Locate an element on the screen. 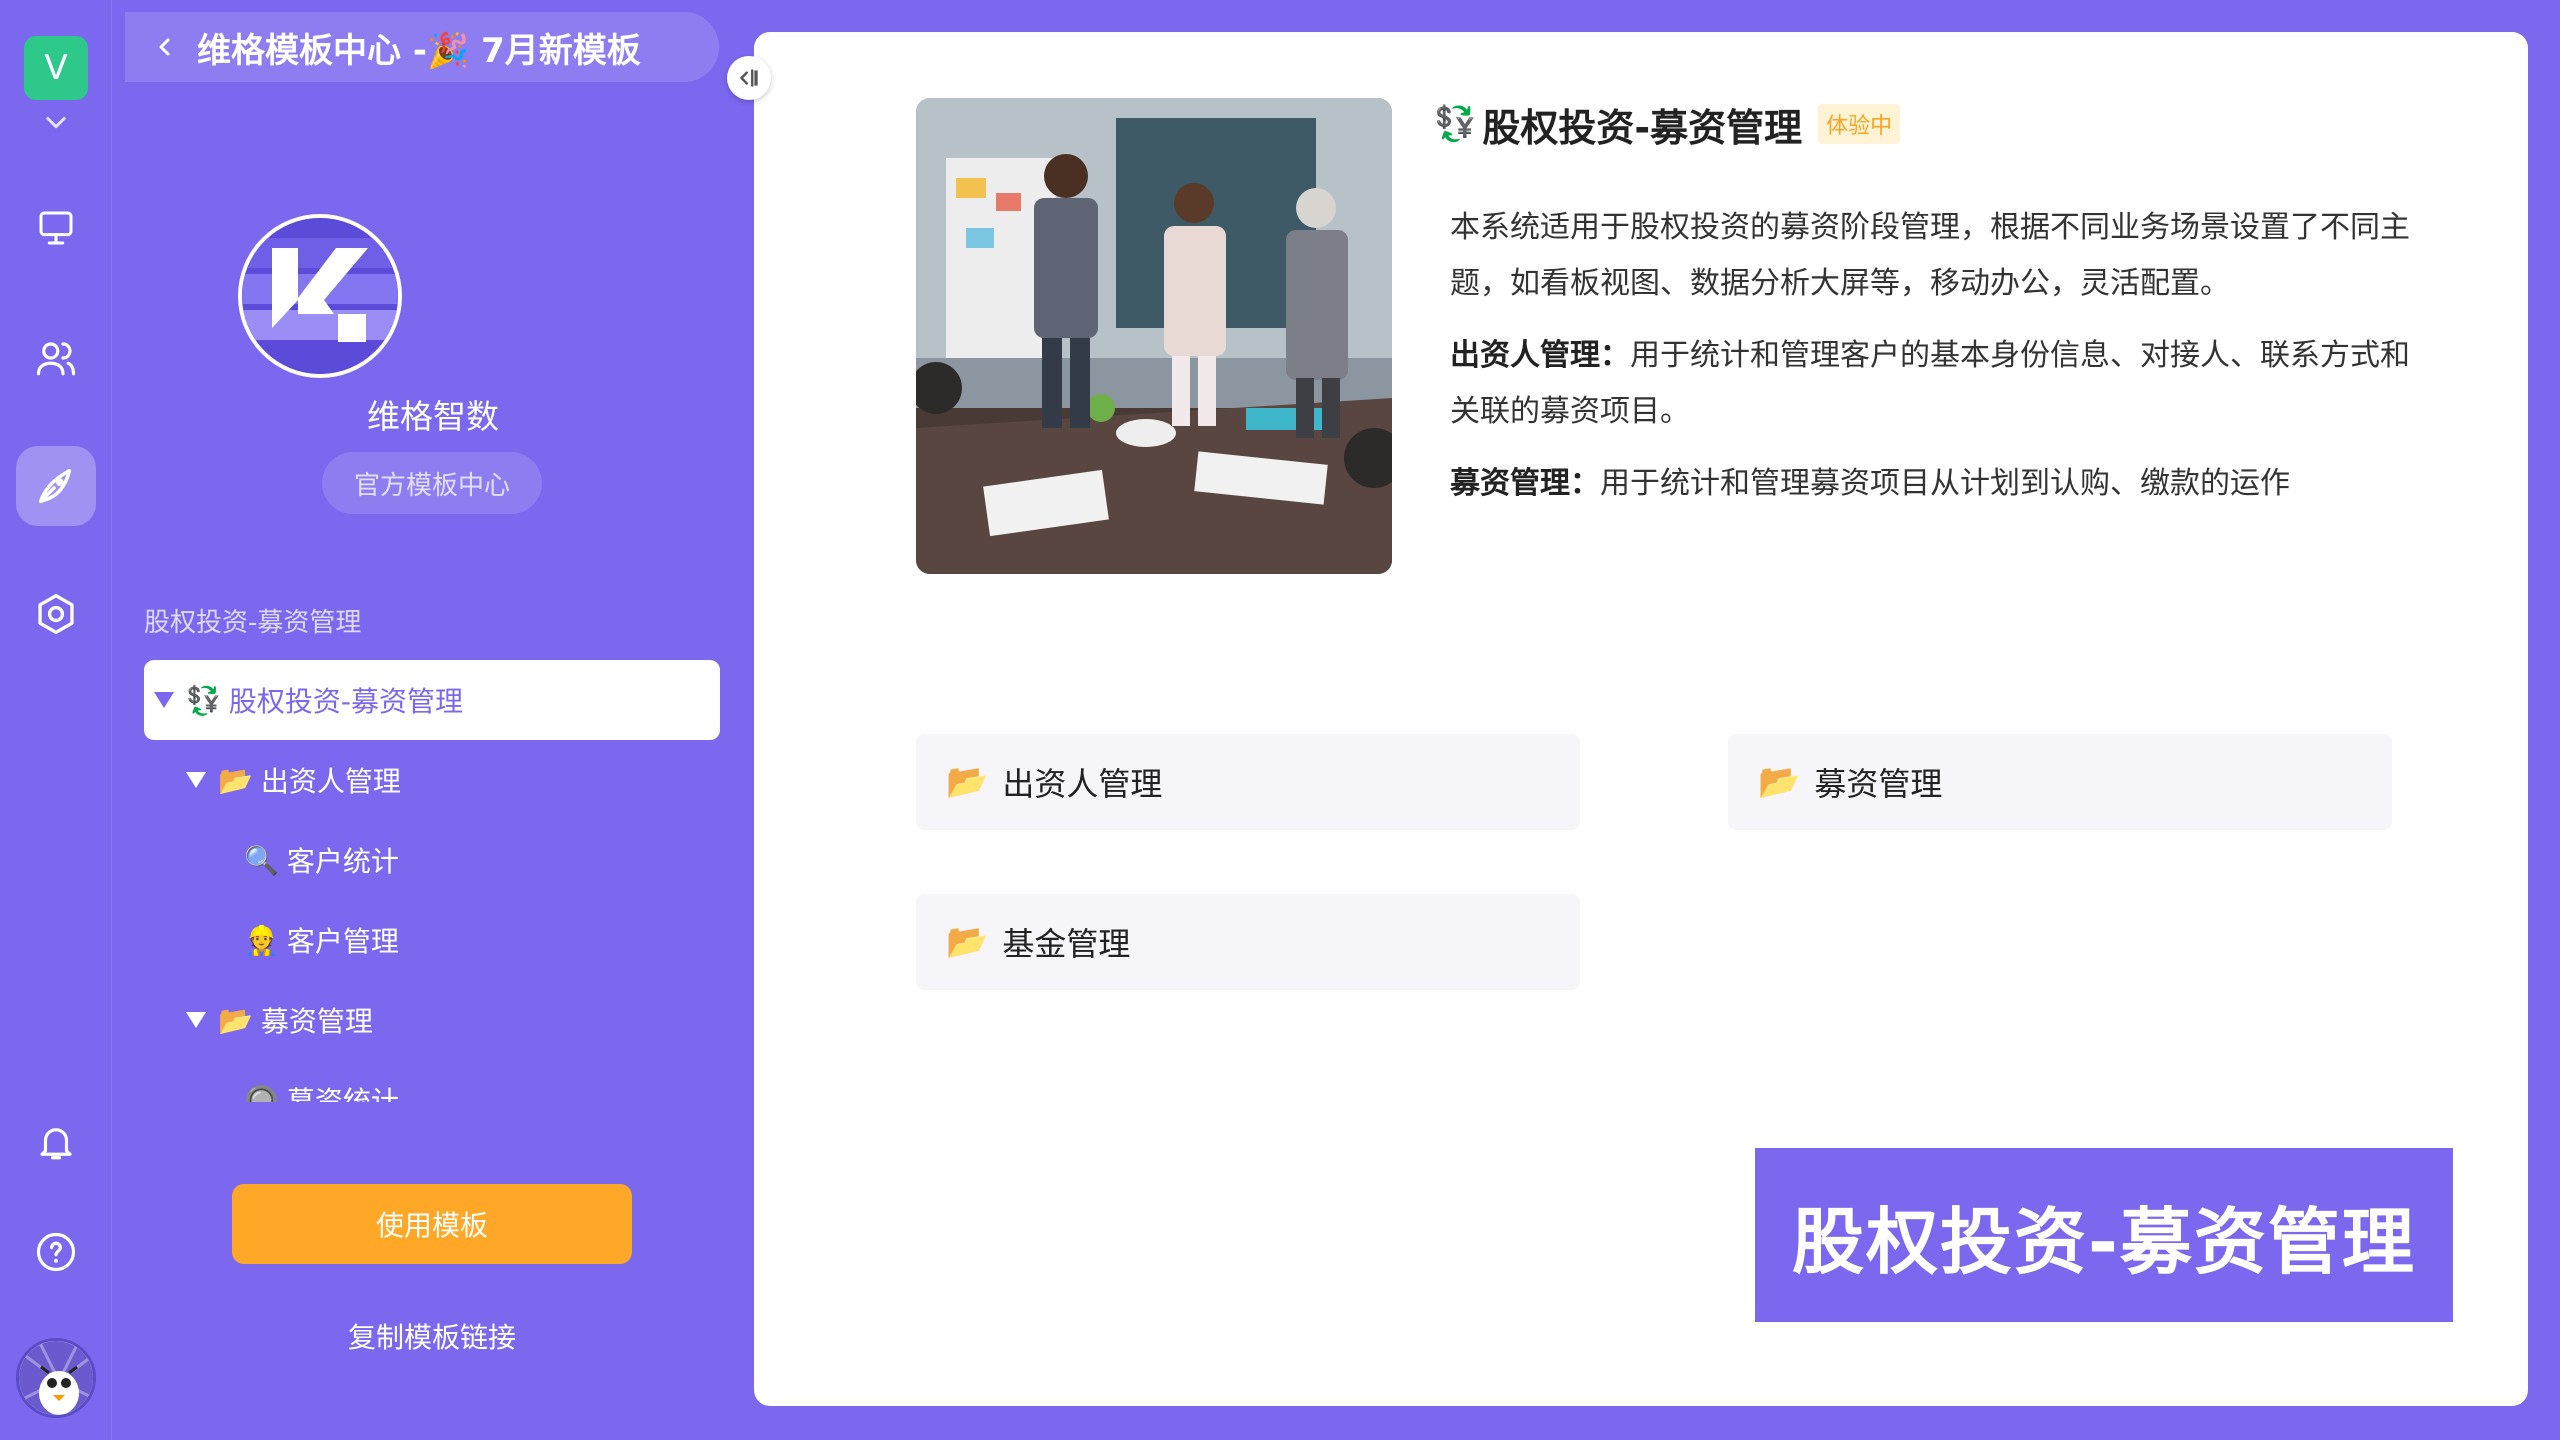 The image size is (2560, 1440). bell-icon is located at coordinates (56, 1142).